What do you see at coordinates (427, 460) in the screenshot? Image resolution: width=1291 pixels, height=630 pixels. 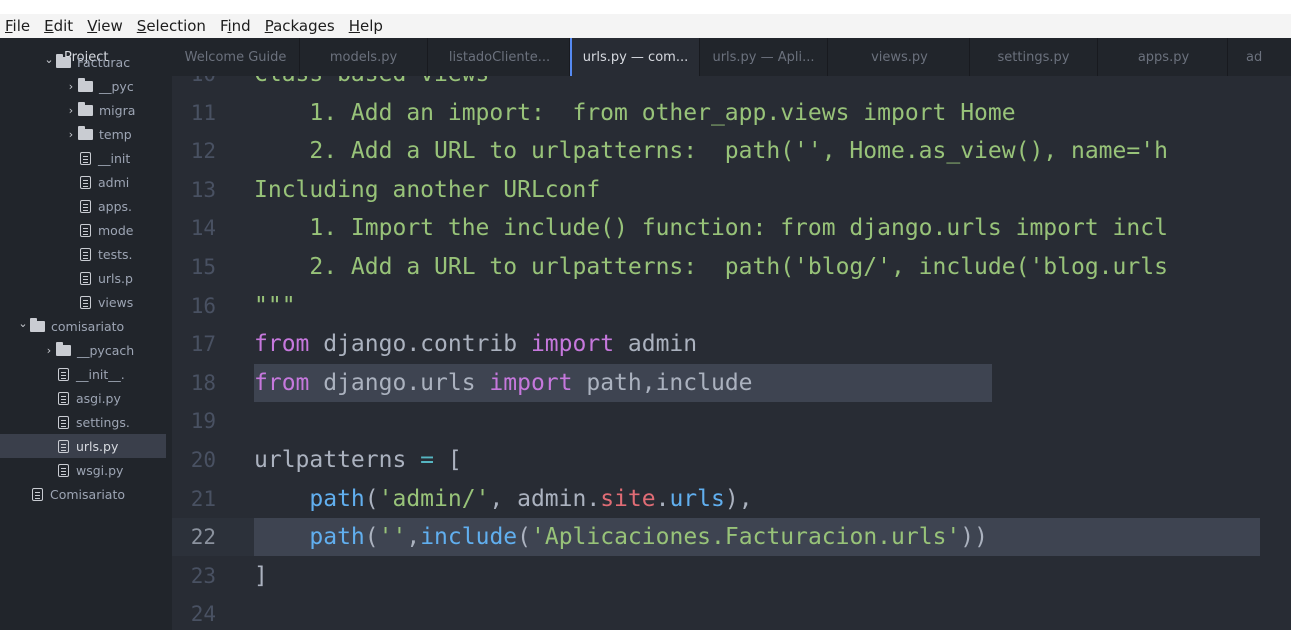 I see `code-token: =` at bounding box center [427, 460].